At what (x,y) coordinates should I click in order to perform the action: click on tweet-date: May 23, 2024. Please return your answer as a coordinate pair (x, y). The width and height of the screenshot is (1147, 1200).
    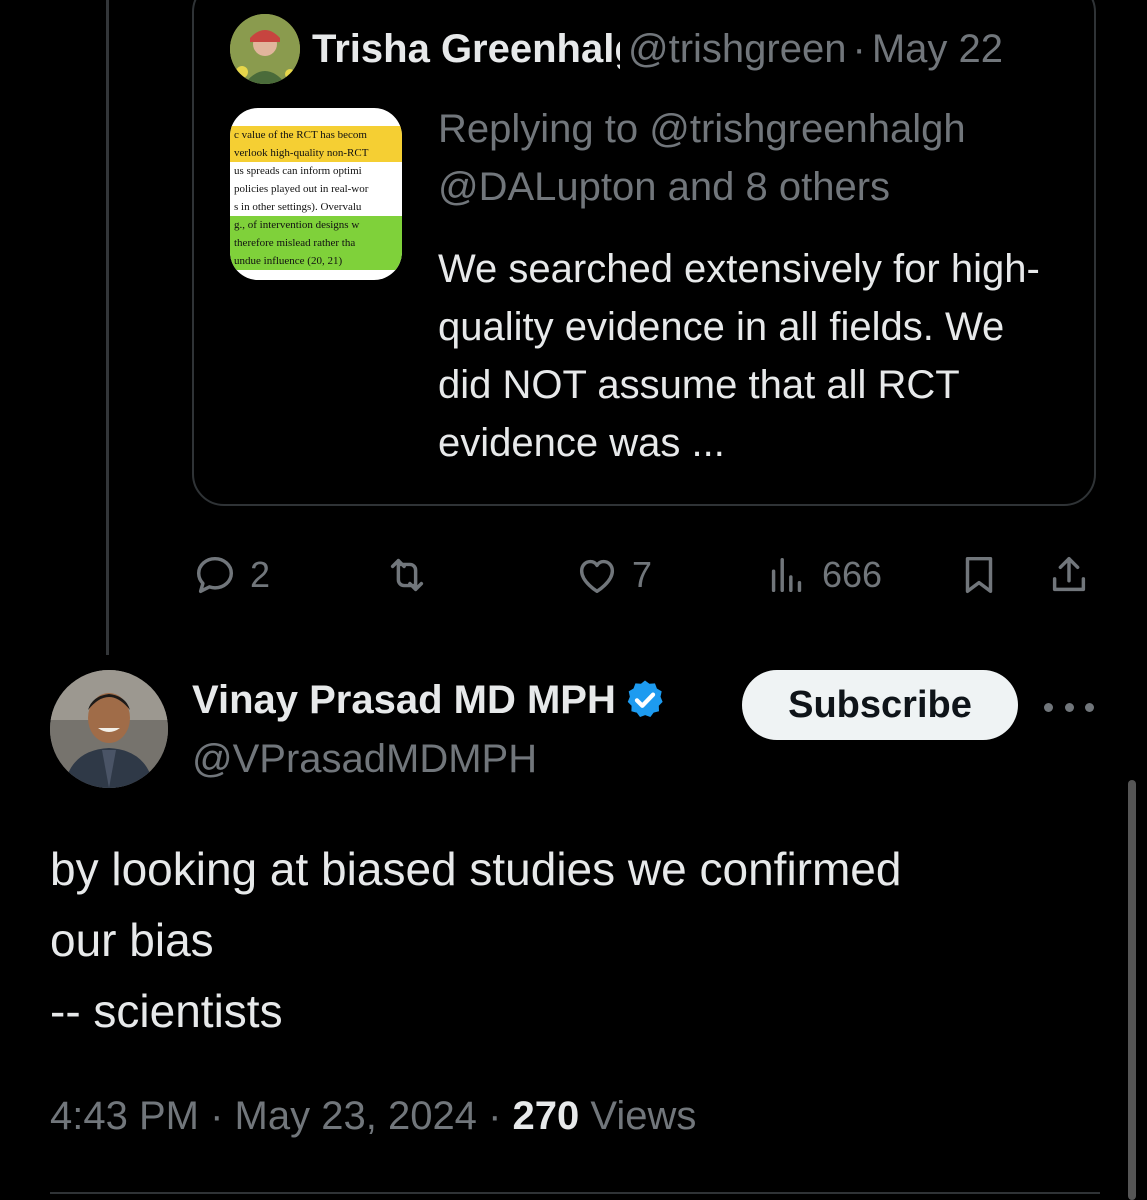
    Looking at the image, I should click on (356, 1116).